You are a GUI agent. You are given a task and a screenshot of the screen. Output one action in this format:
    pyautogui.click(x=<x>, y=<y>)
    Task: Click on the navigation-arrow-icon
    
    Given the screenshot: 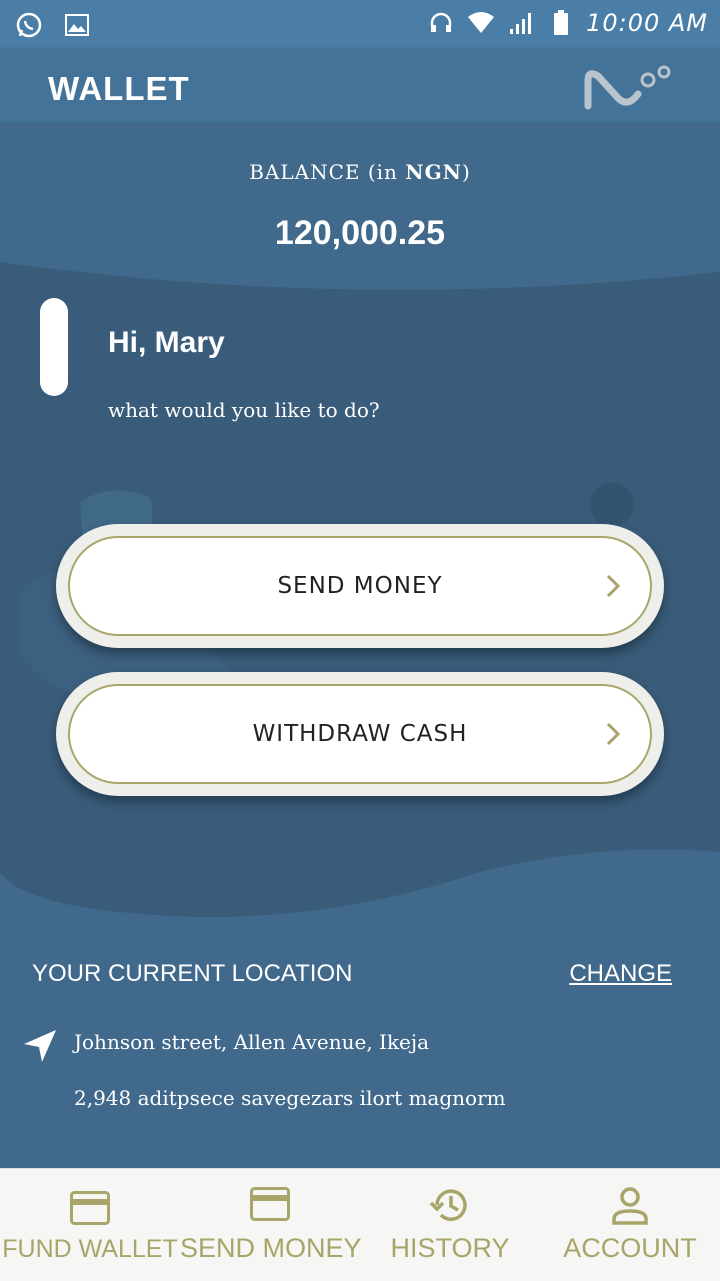 What is the action you would take?
    pyautogui.click(x=40, y=1046)
    